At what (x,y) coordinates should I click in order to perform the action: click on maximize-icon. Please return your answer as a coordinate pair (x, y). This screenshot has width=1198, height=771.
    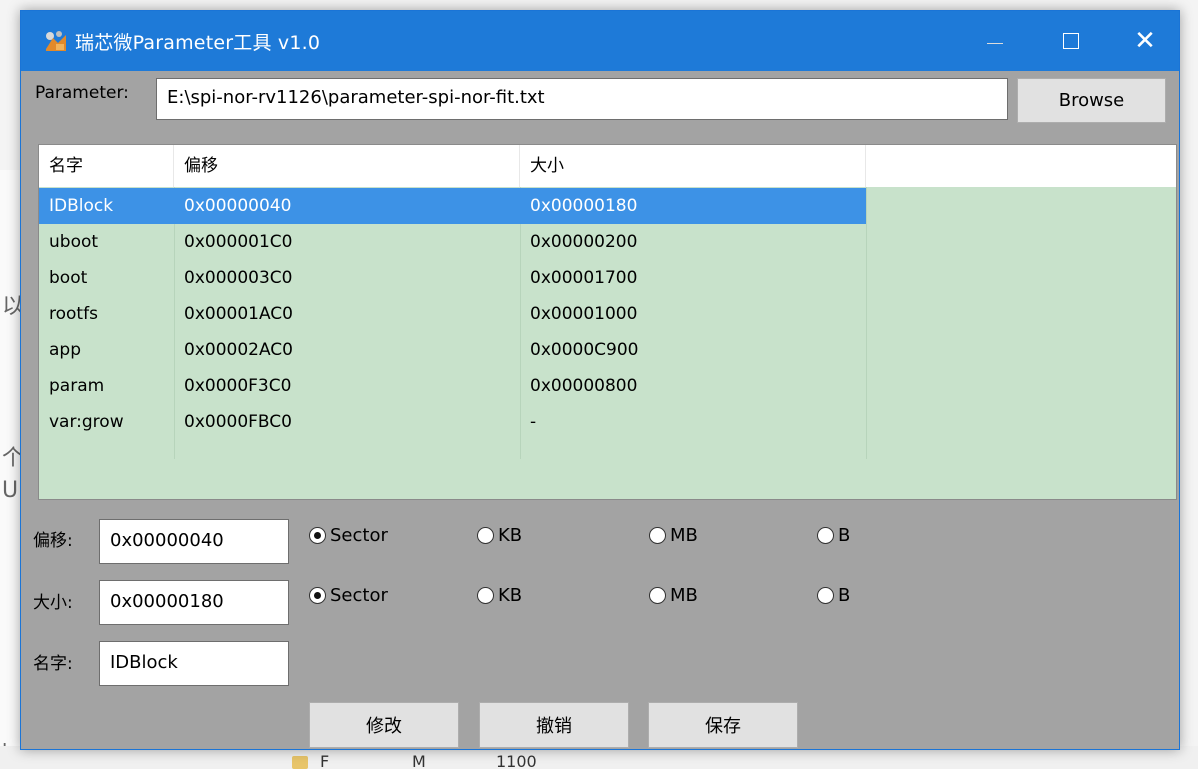
    Looking at the image, I should click on (1071, 41).